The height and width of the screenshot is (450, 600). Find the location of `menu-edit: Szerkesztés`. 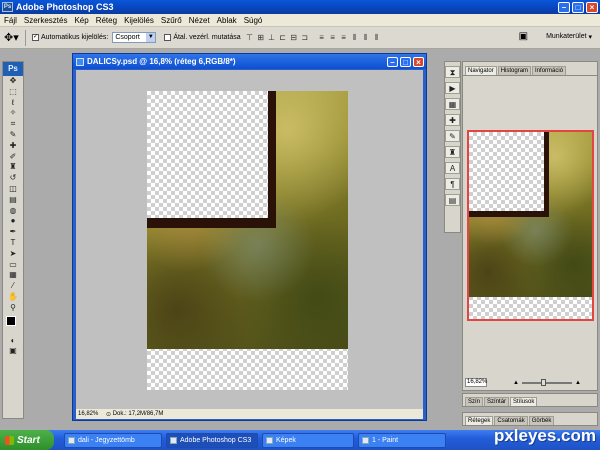

menu-edit: Szerkesztés is located at coordinates (46, 20).